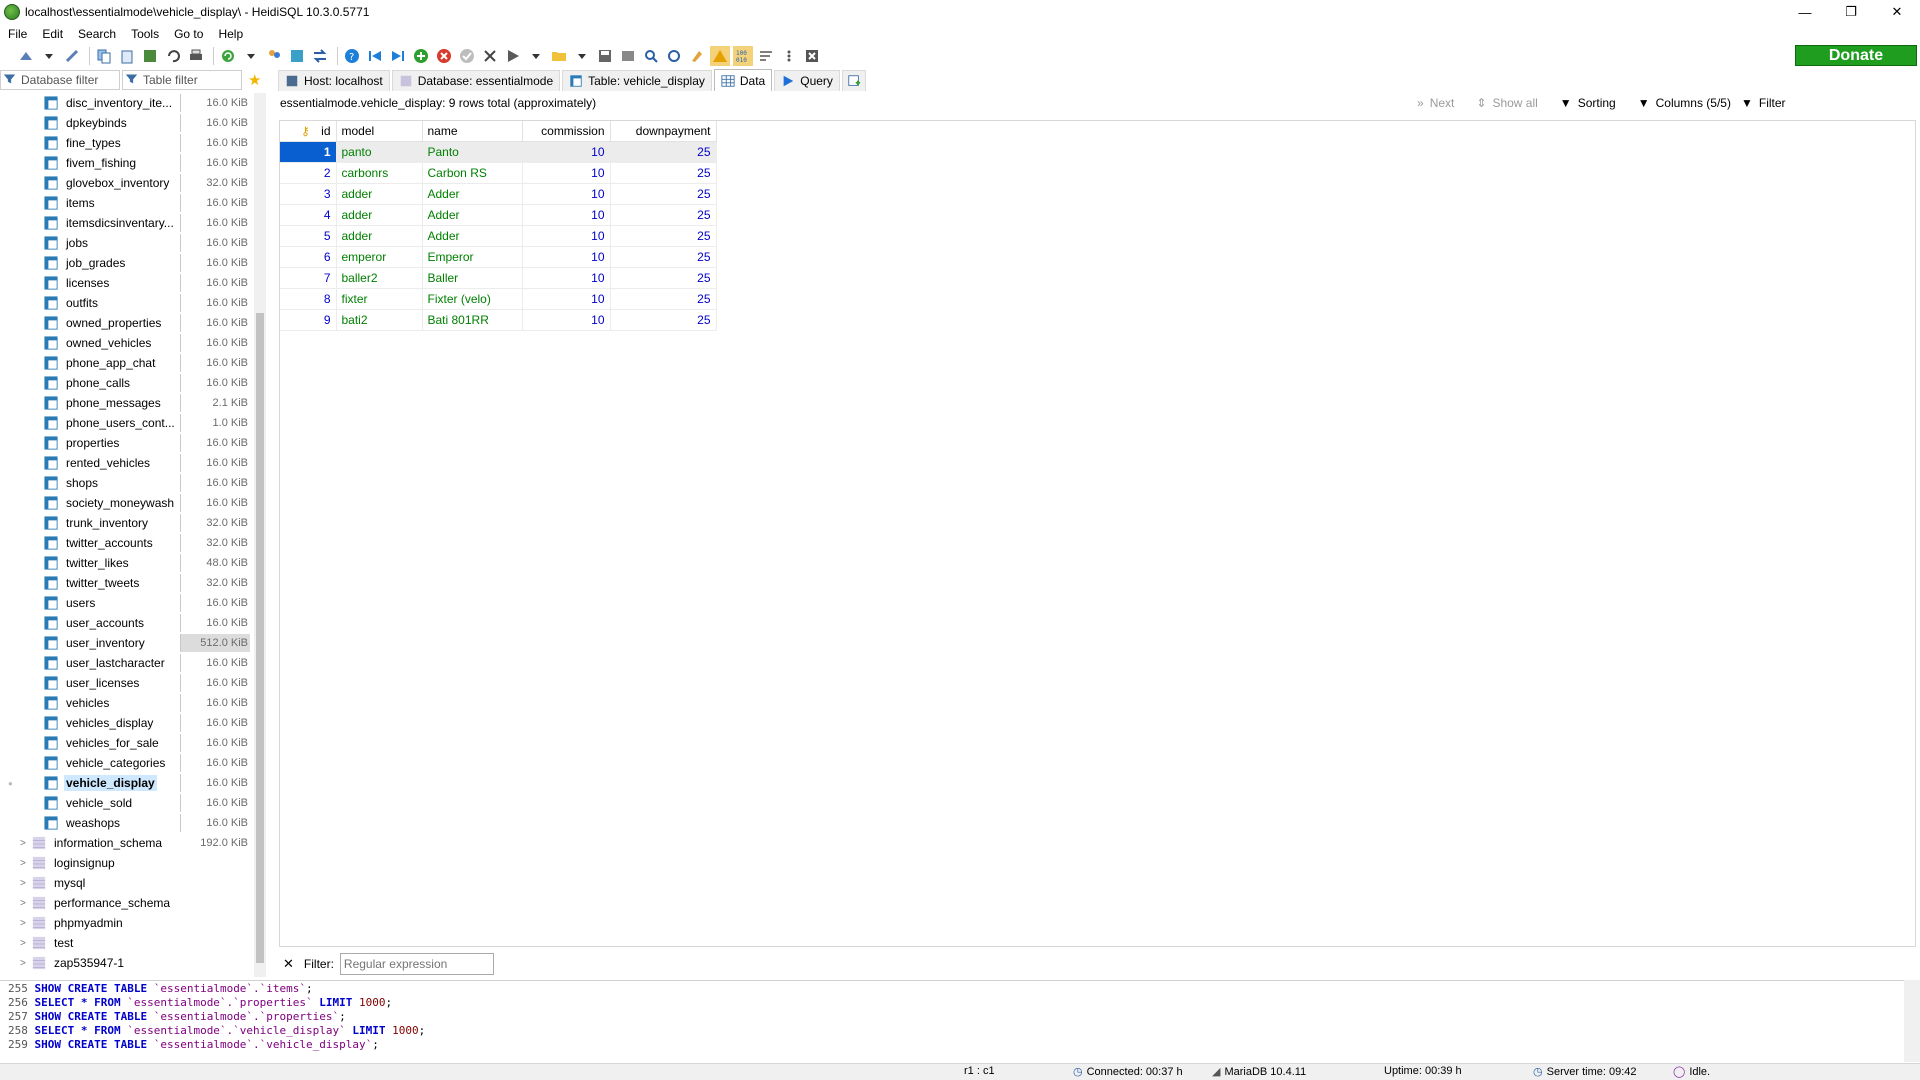 The image size is (1920, 1080). What do you see at coordinates (472, 278) in the screenshot?
I see `cell-name: Baller` at bounding box center [472, 278].